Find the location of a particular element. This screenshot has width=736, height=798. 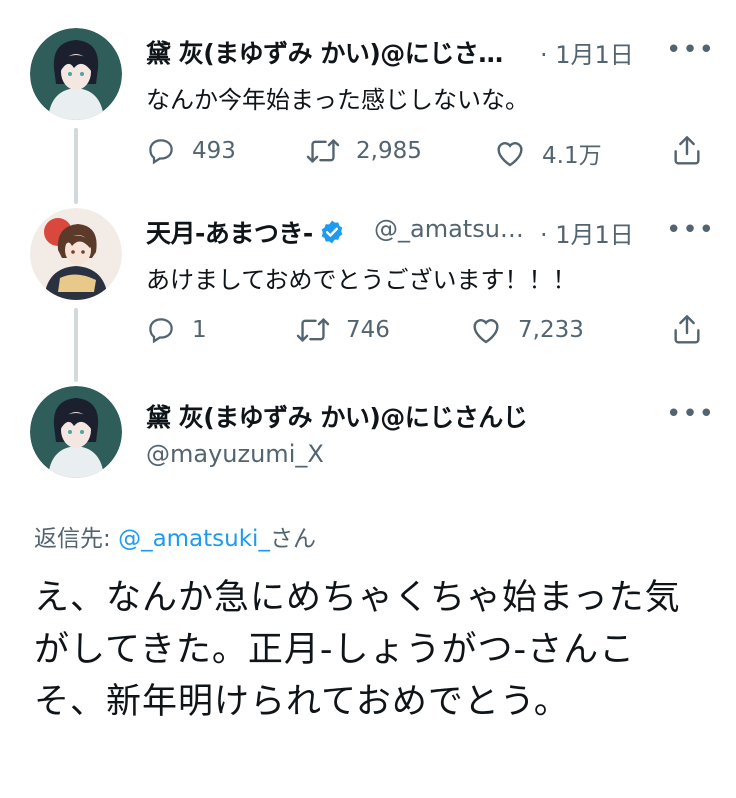

reply-count: 493 is located at coordinates (214, 151).